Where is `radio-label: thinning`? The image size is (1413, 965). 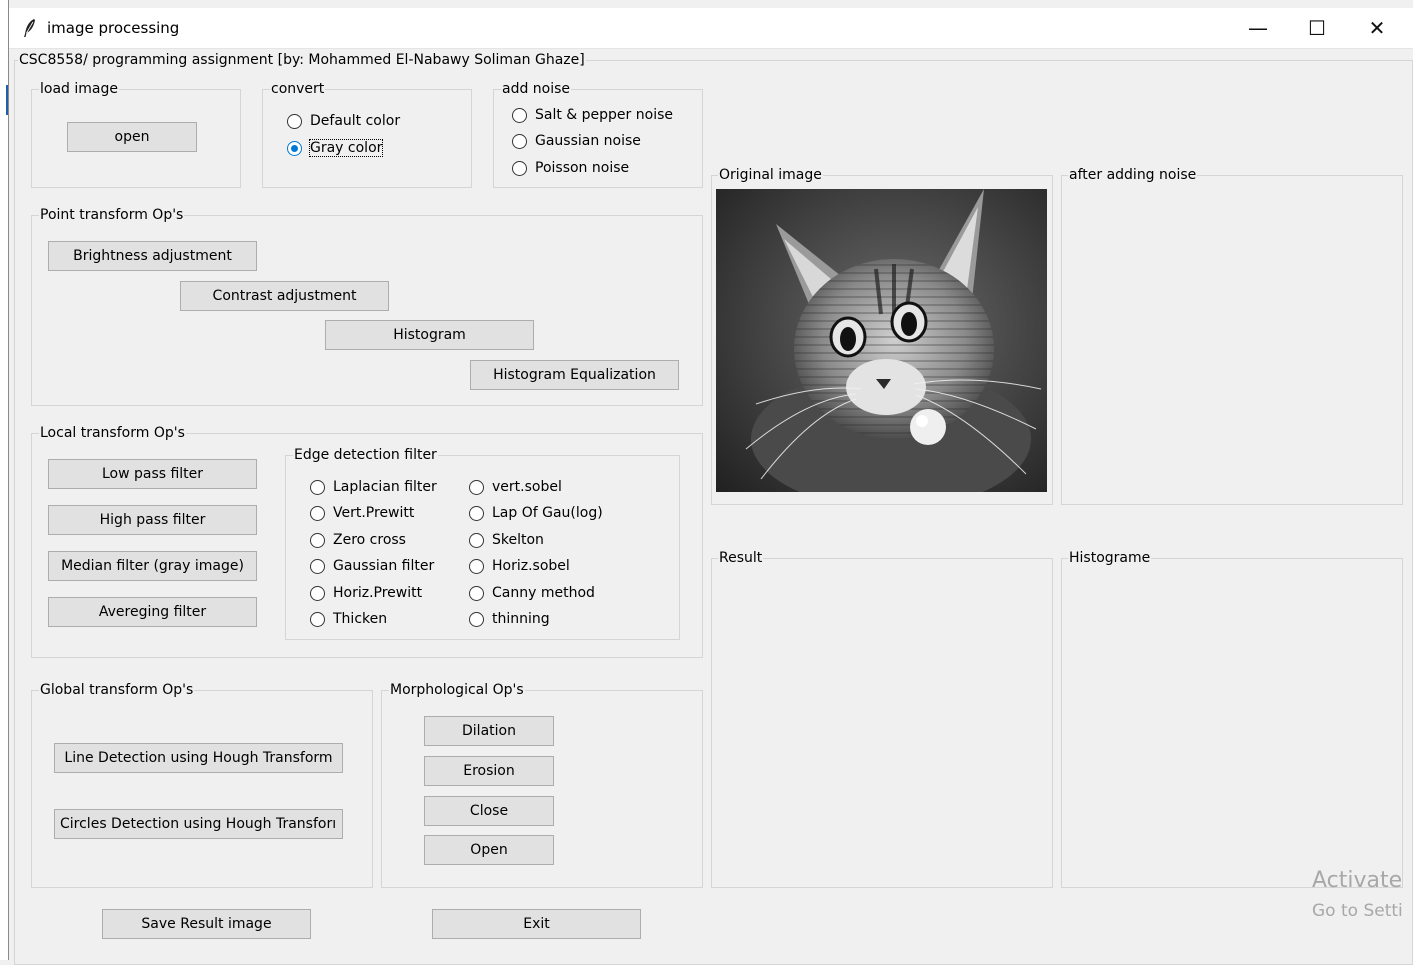 radio-label: thinning is located at coordinates (521, 619).